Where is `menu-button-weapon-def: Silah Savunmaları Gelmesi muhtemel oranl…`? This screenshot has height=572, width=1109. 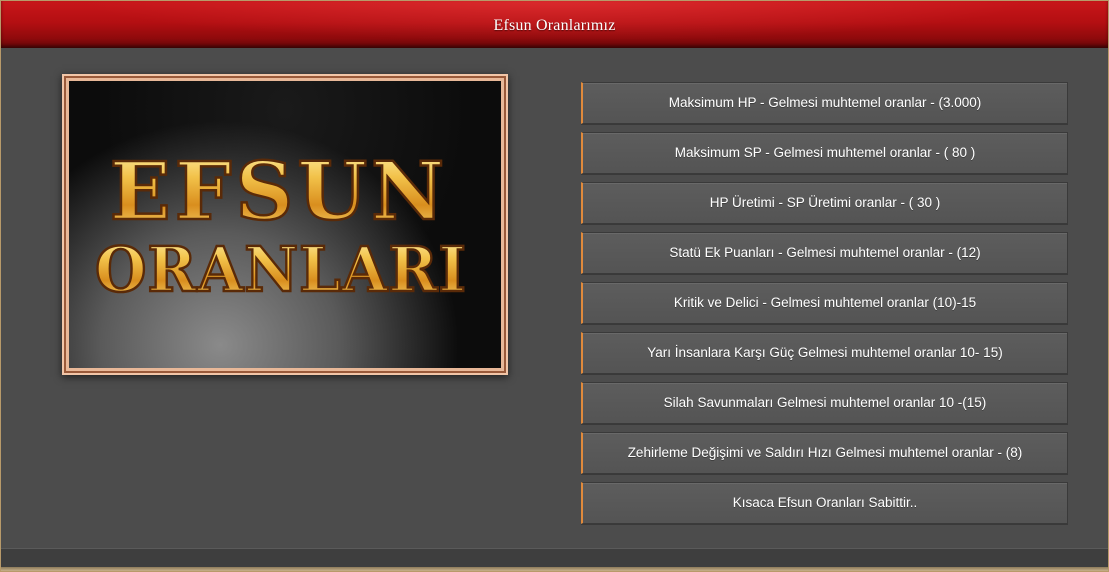 menu-button-weapon-def: Silah Savunmaları Gelmesi muhtemel oranl… is located at coordinates (824, 403).